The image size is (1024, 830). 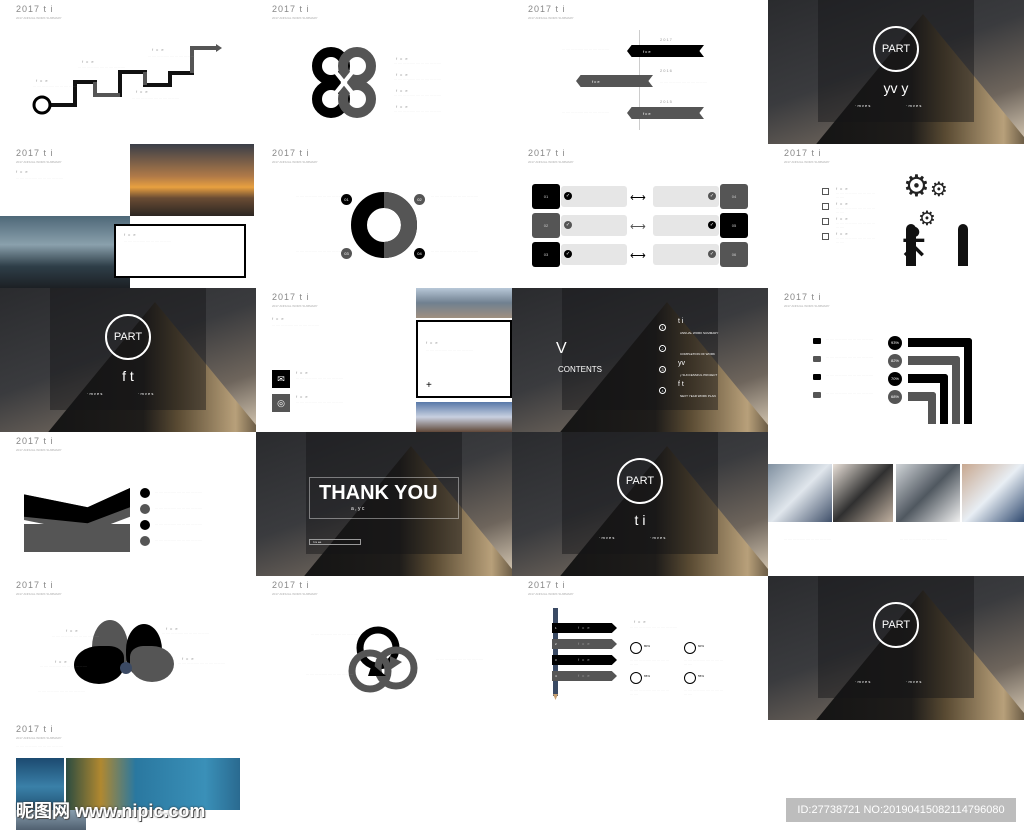 What do you see at coordinates (662, 327) in the screenshot?
I see `contents-number: 1` at bounding box center [662, 327].